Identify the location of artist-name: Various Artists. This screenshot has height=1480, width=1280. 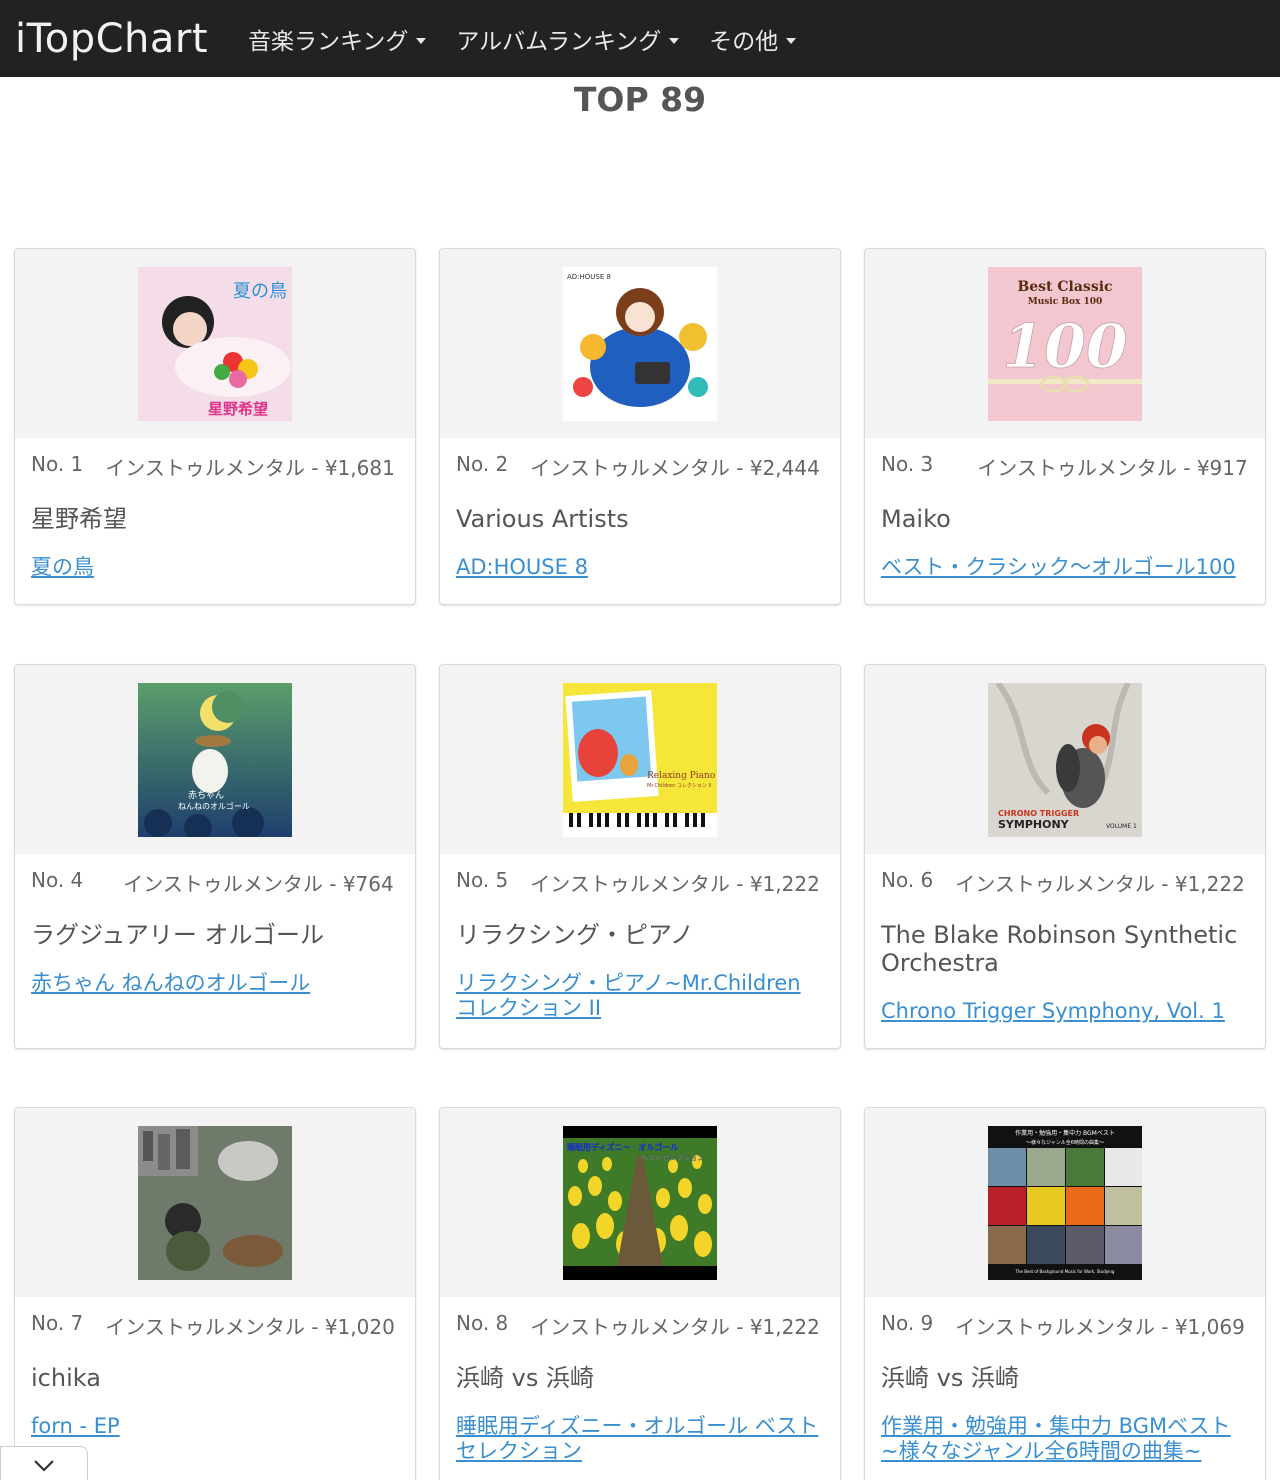
(542, 519).